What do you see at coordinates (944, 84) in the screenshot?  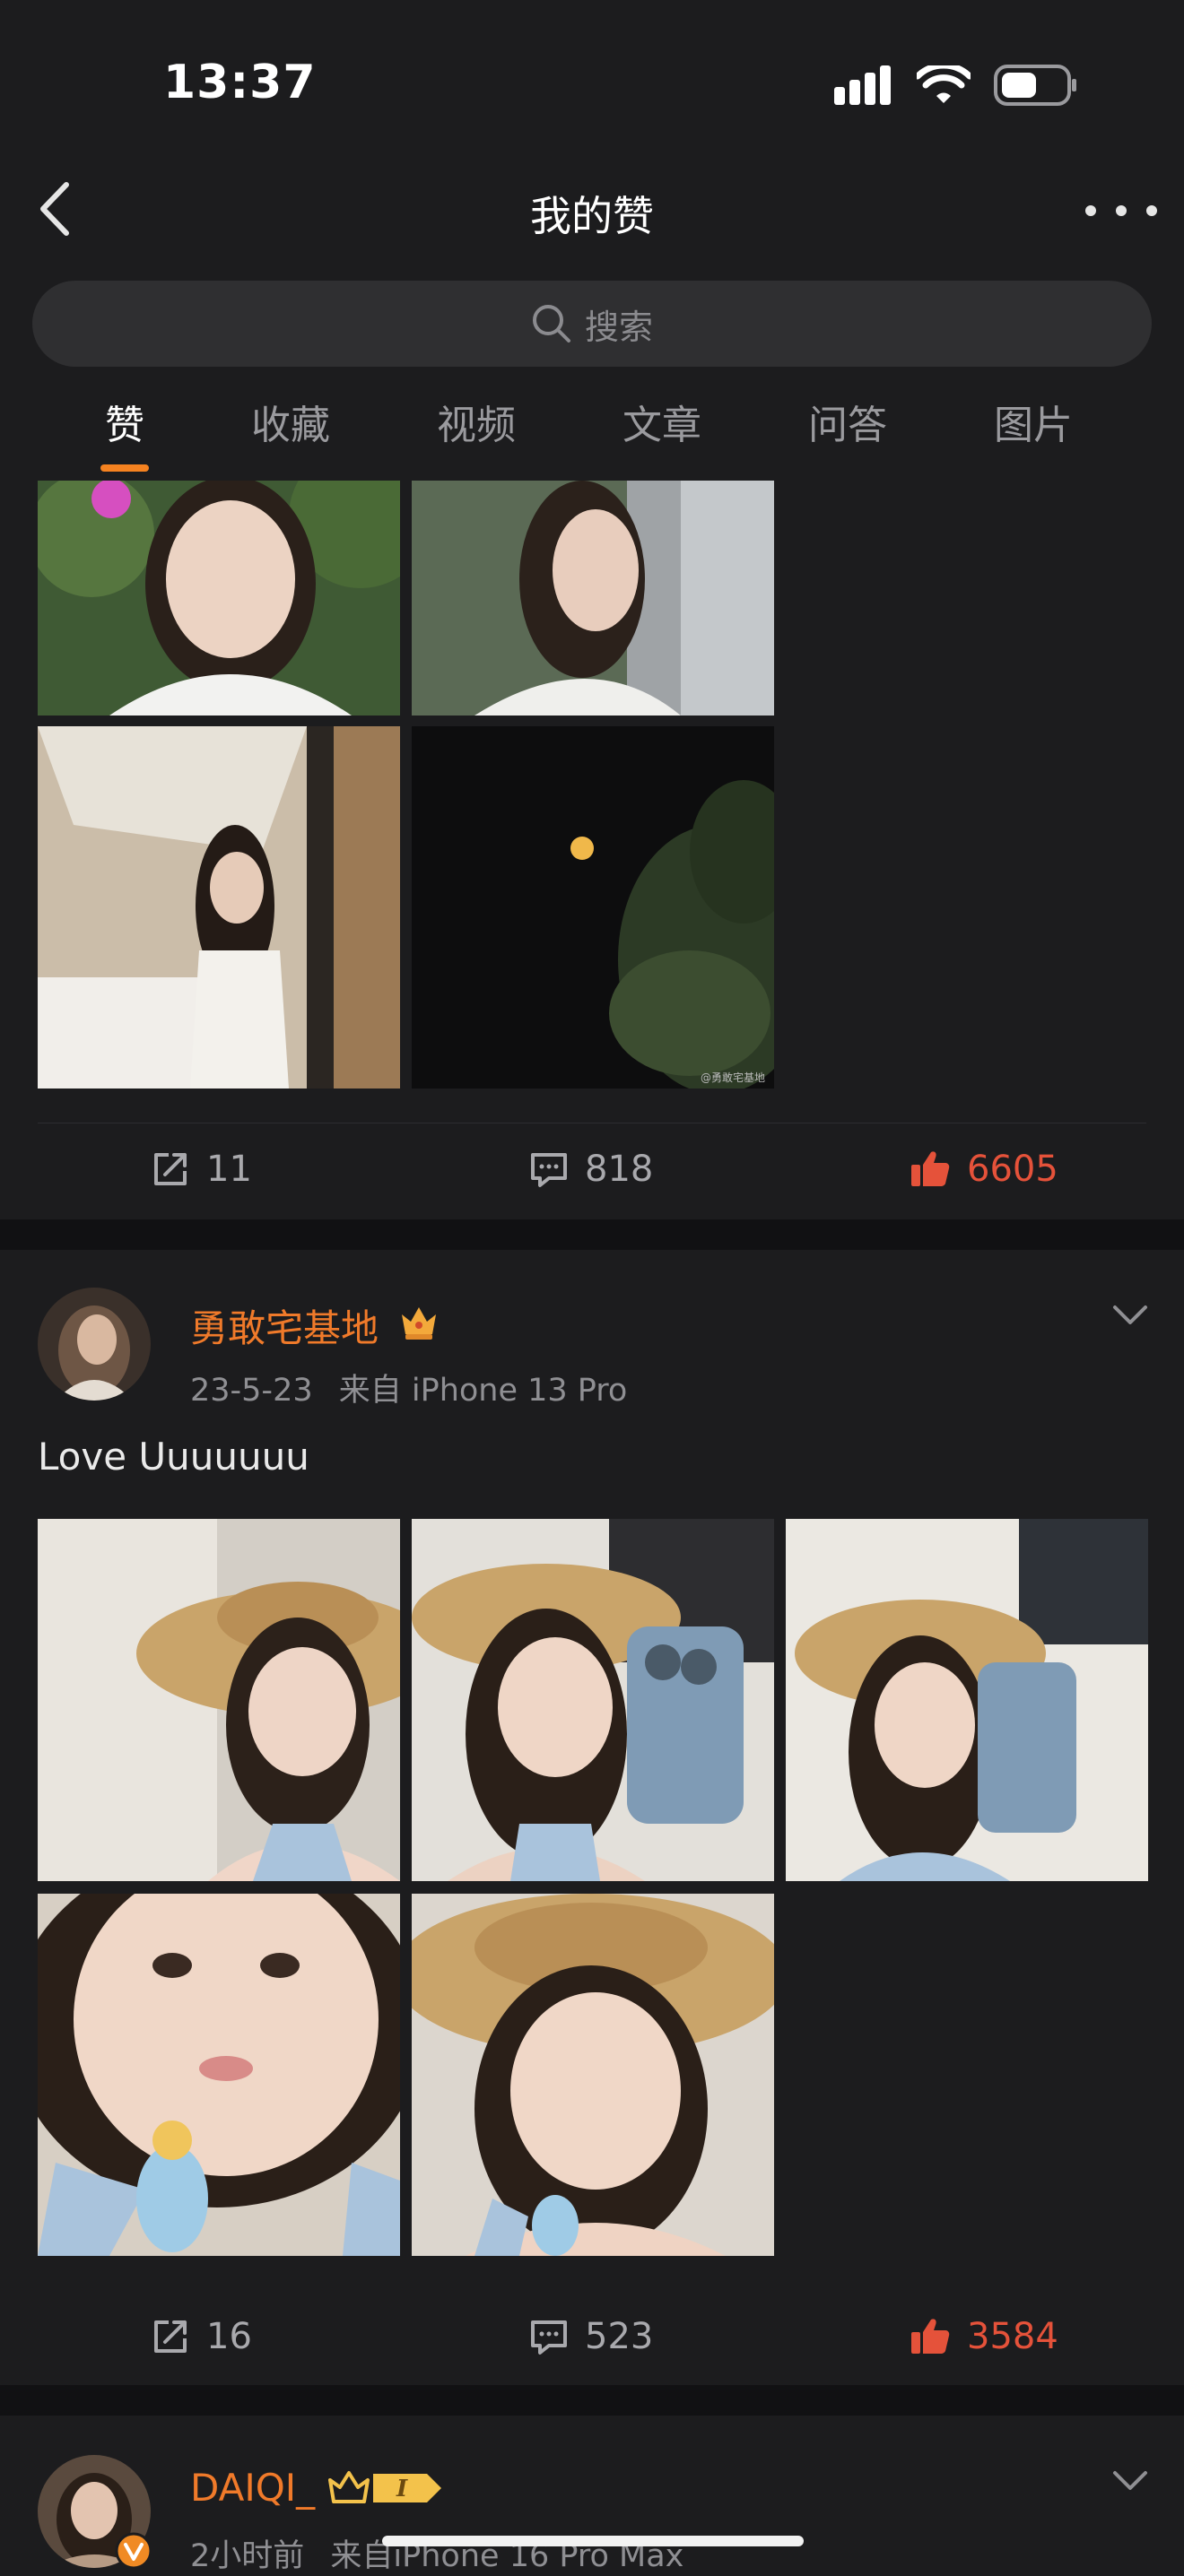 I see `wifi-icon` at bounding box center [944, 84].